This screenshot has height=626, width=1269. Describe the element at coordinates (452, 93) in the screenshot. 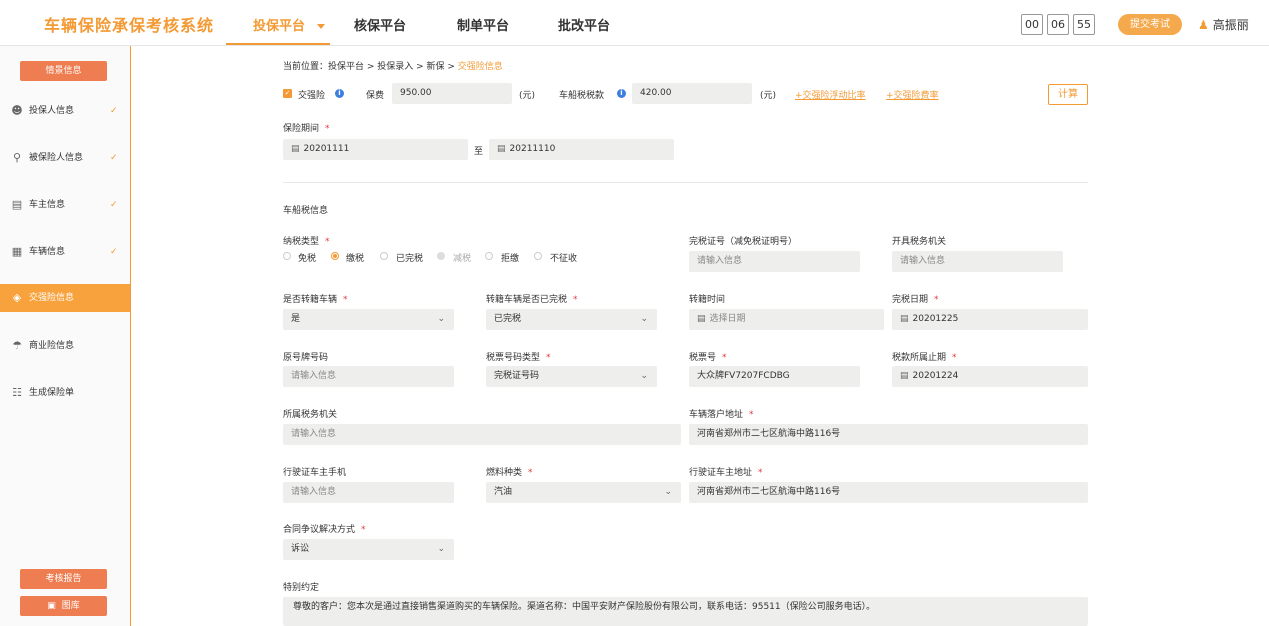

I see `fee-input: 950.00` at that location.